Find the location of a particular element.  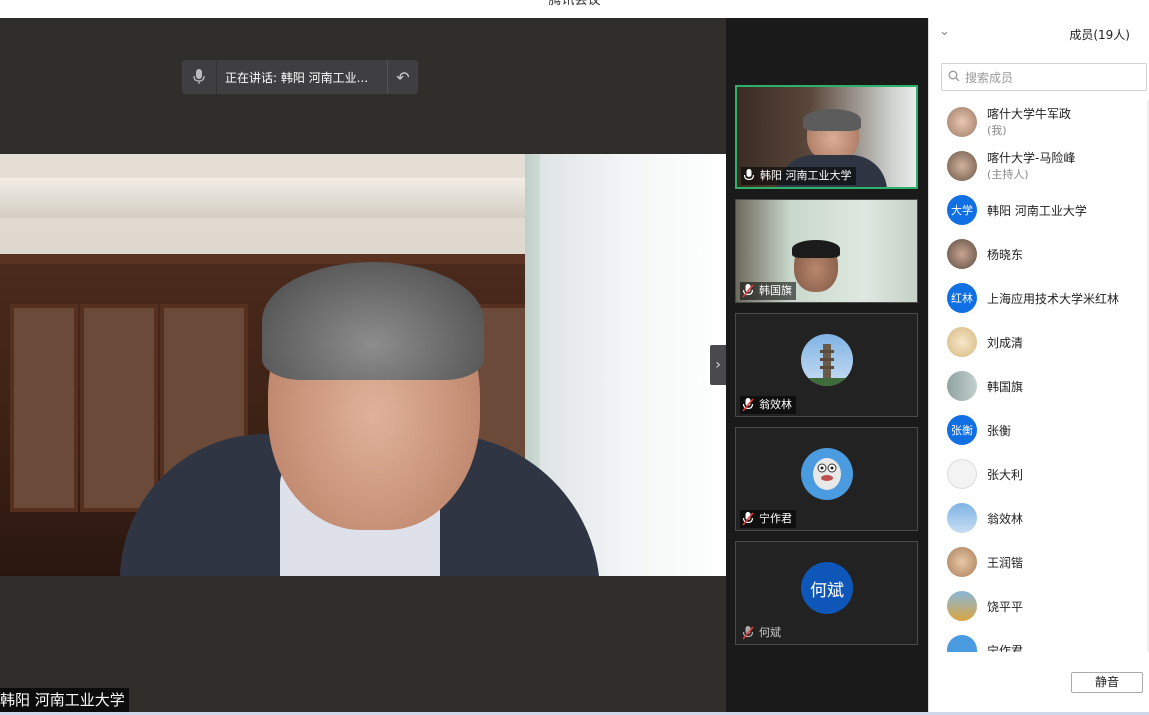

thumbnail-name-label: 何斌 is located at coordinates (762, 633).